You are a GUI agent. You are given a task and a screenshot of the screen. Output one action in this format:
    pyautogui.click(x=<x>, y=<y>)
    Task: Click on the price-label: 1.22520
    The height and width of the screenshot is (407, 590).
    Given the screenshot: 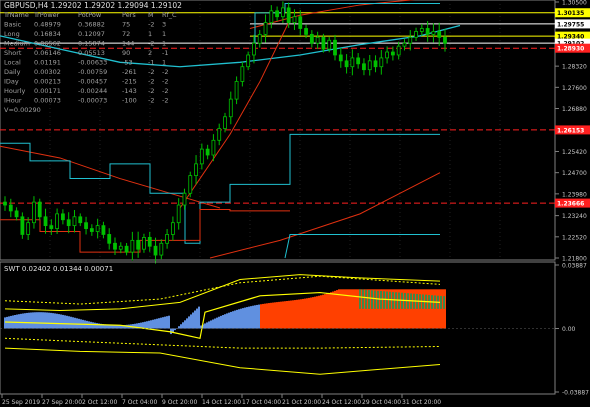 What is the action you would take?
    pyautogui.click(x=574, y=237)
    